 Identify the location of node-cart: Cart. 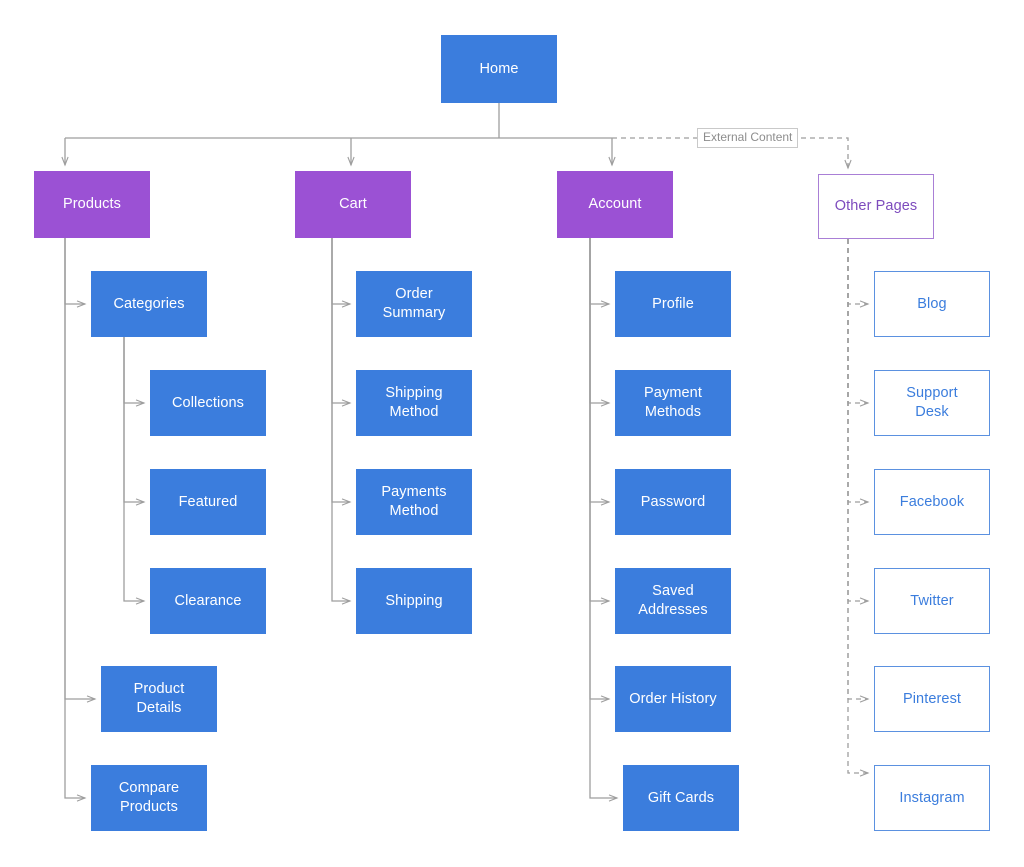
(353, 204).